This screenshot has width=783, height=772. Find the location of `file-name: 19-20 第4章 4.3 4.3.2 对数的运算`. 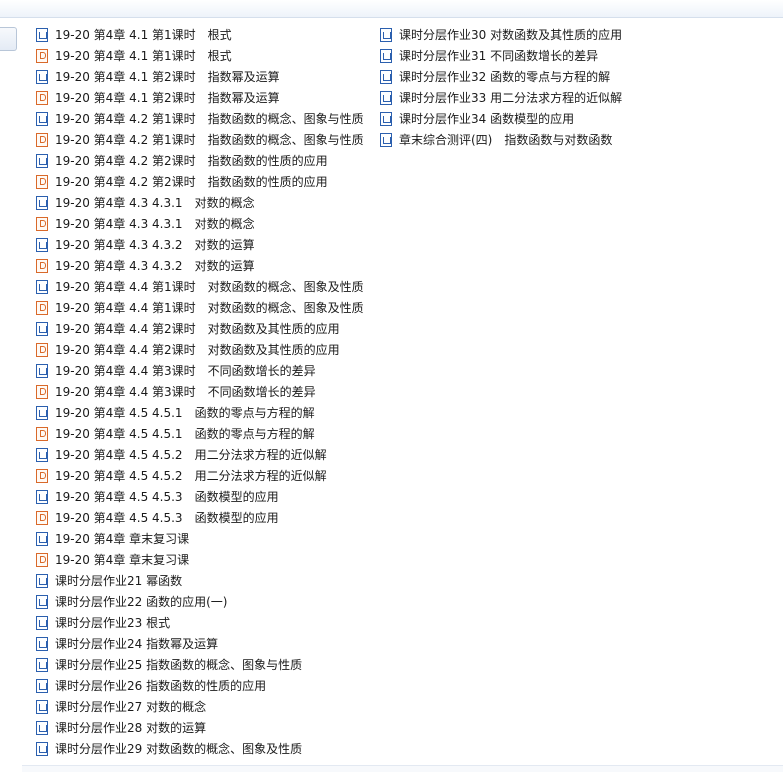

file-name: 19-20 第4章 4.3 4.3.2 对数的运算 is located at coordinates (155, 245).